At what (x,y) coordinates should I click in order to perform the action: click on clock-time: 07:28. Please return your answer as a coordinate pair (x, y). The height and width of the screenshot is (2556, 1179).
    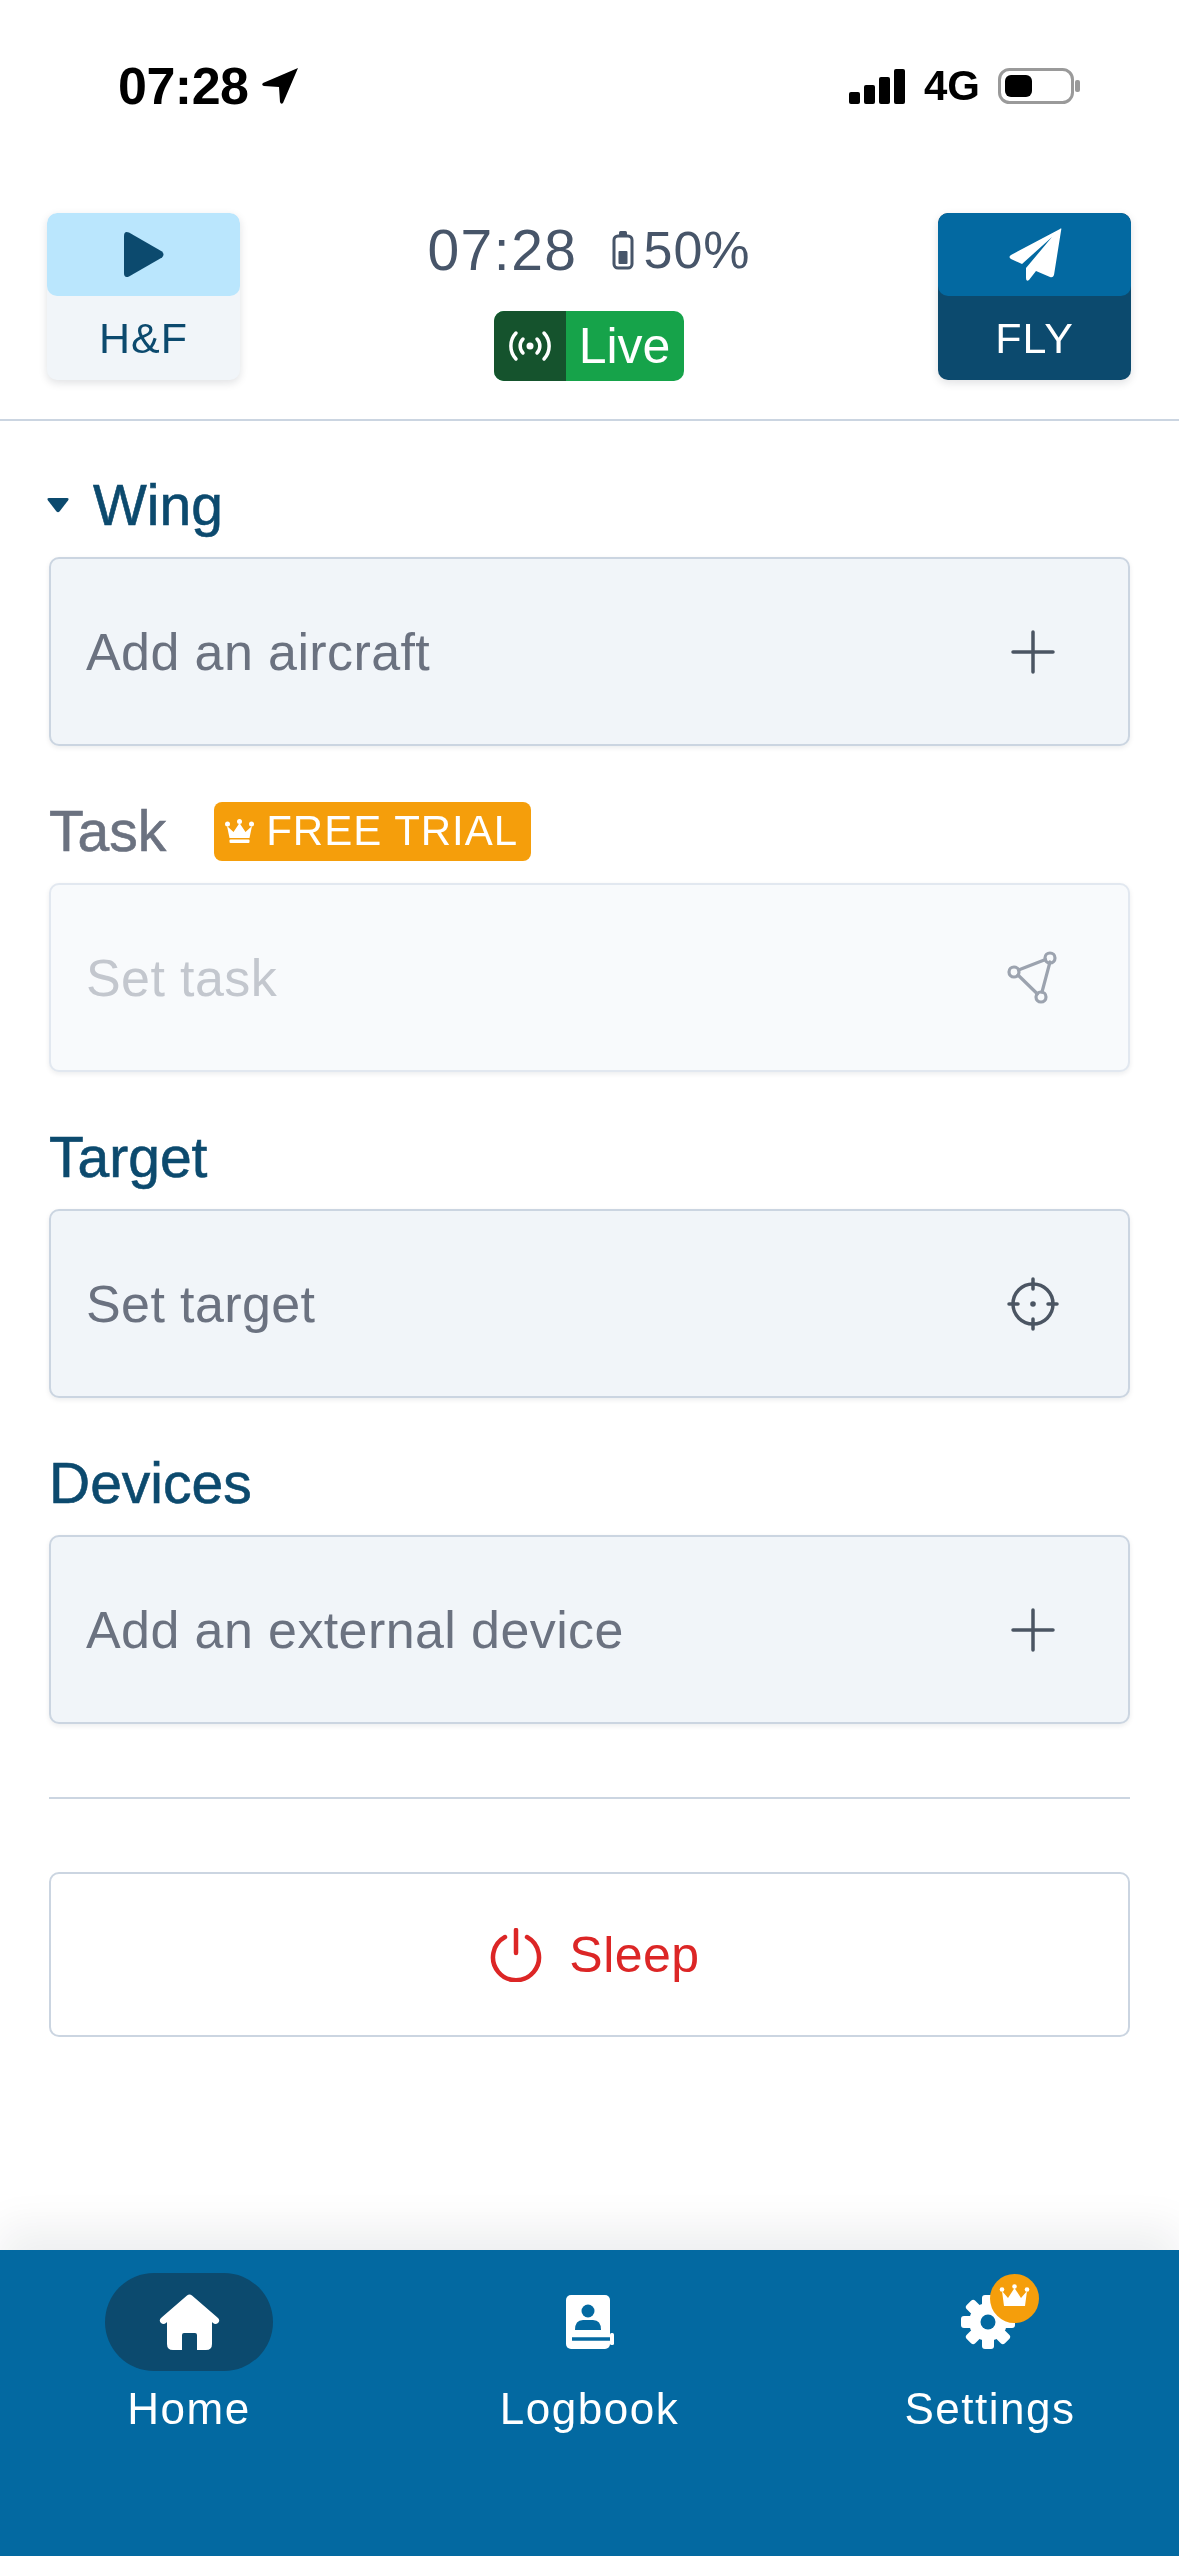
    Looking at the image, I should click on (502, 250).